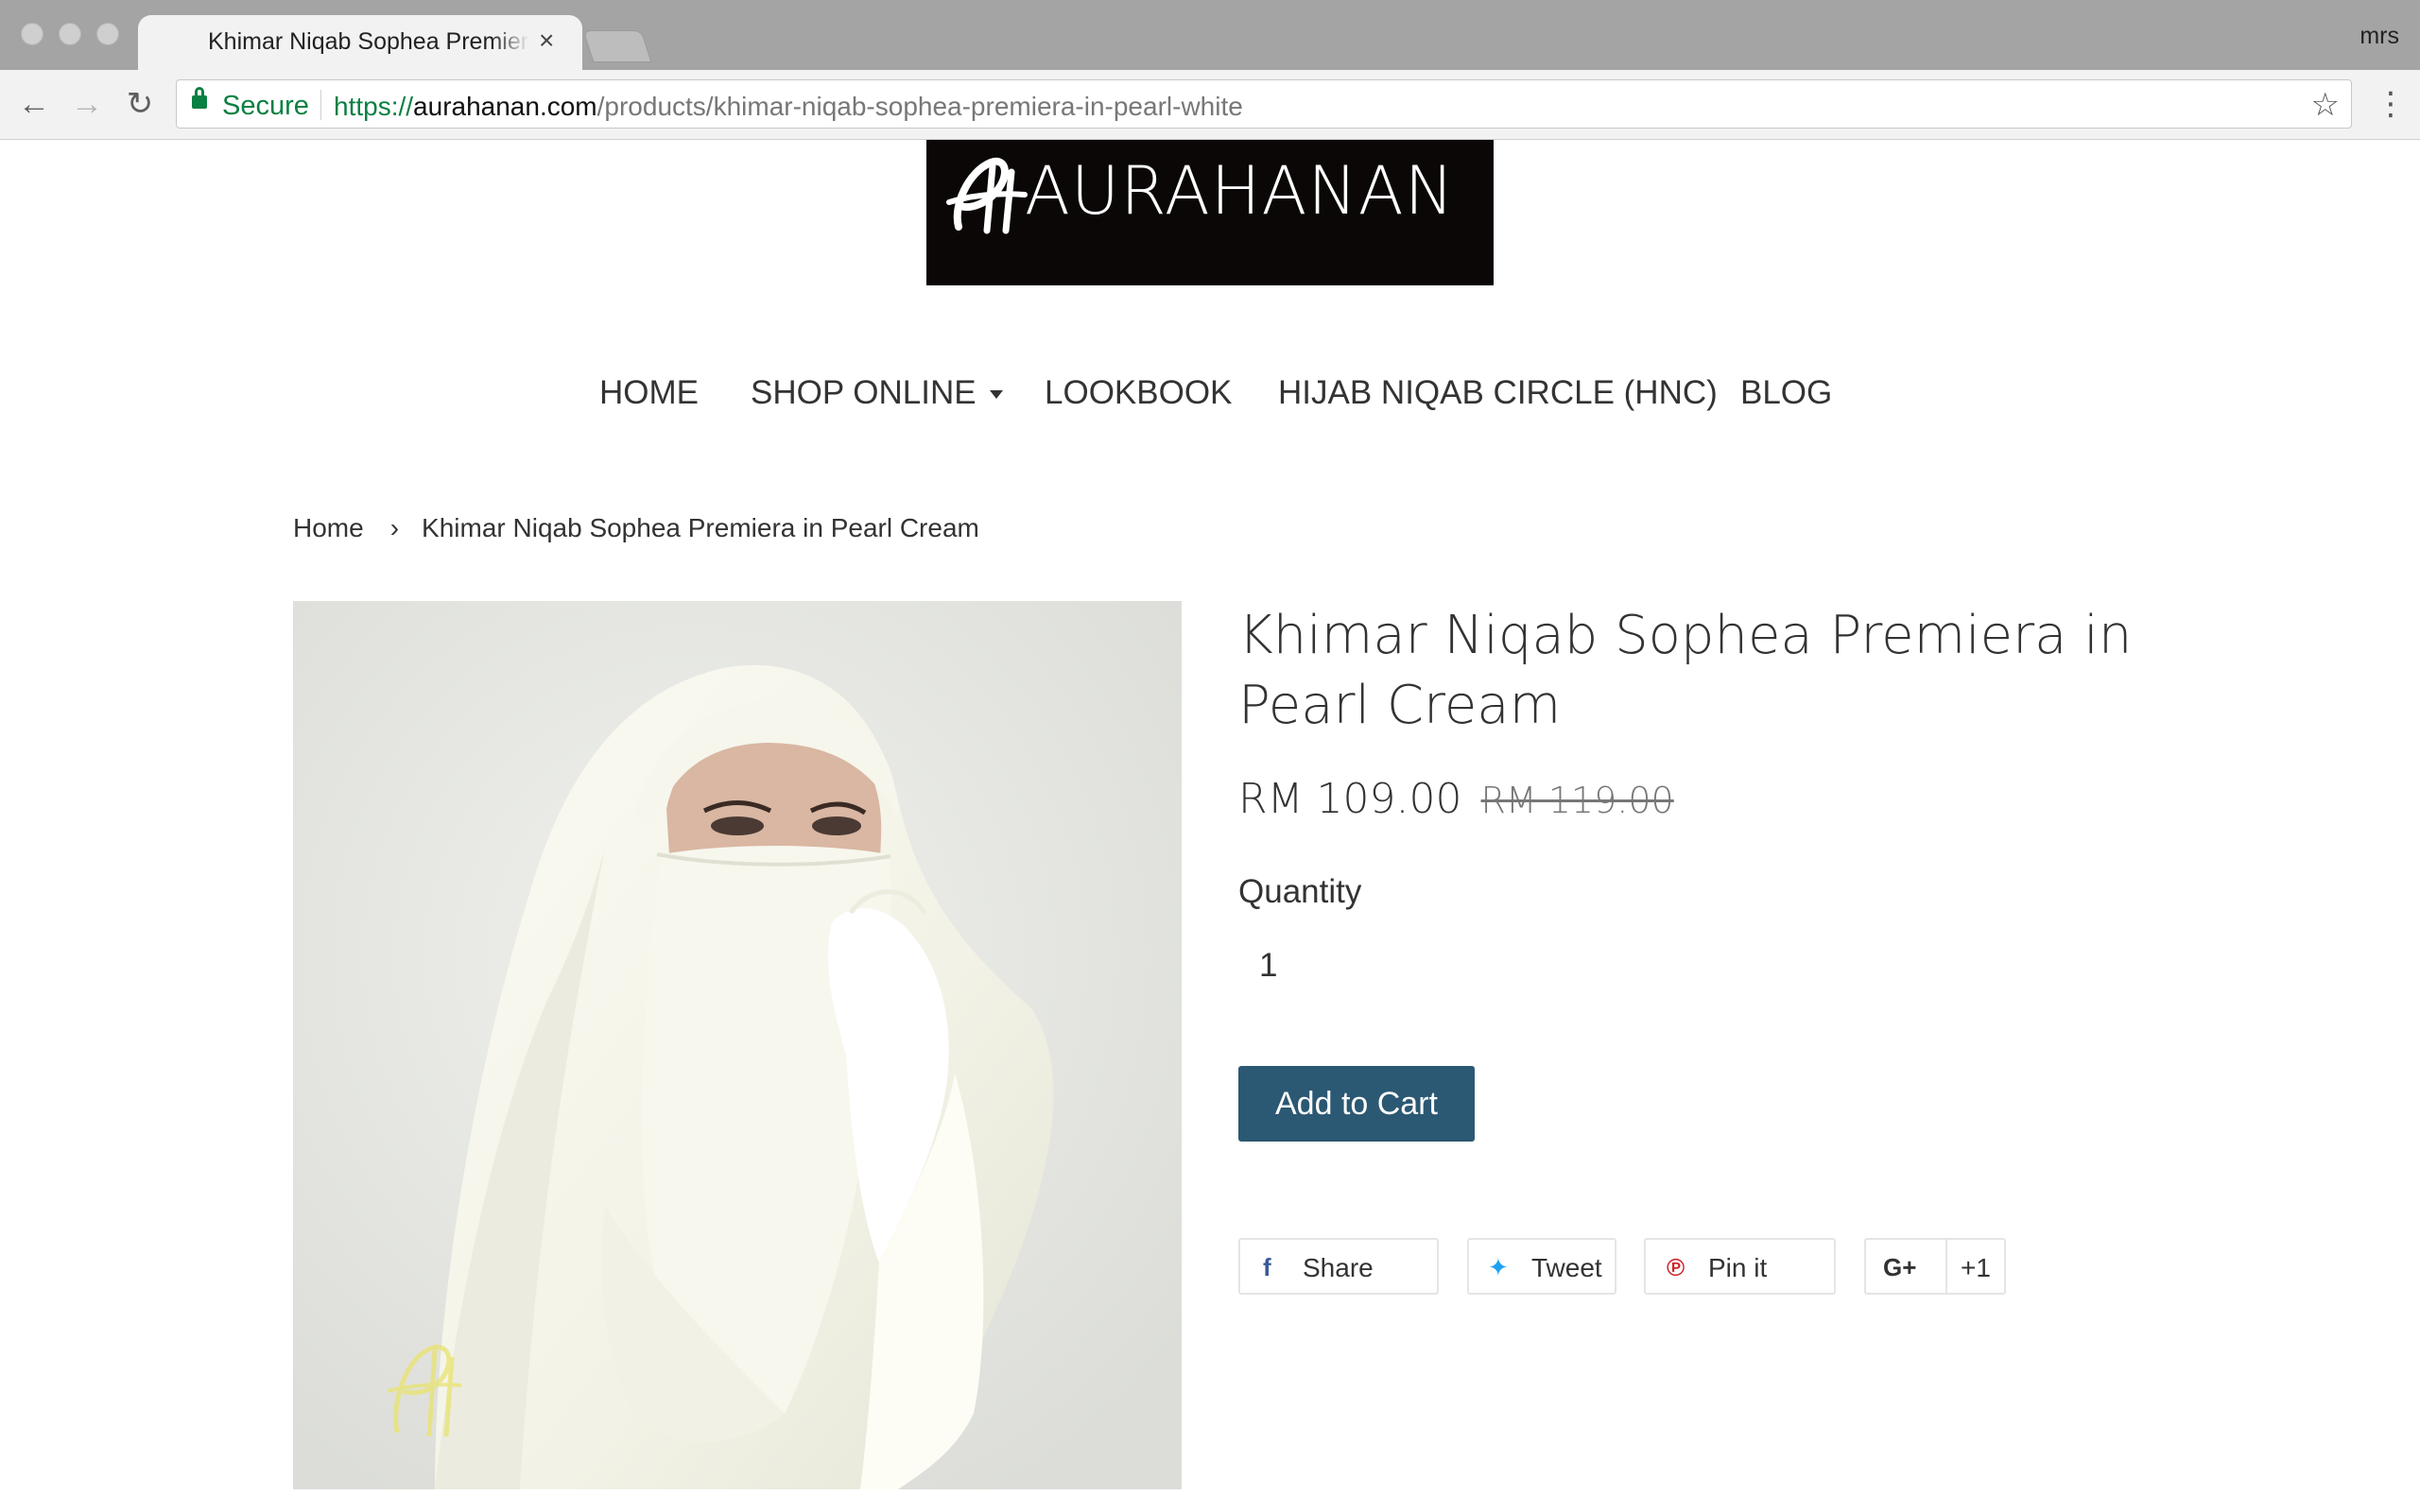 This screenshot has width=2420, height=1512. What do you see at coordinates (107, 34) in the screenshot?
I see `maximize-window-icon` at bounding box center [107, 34].